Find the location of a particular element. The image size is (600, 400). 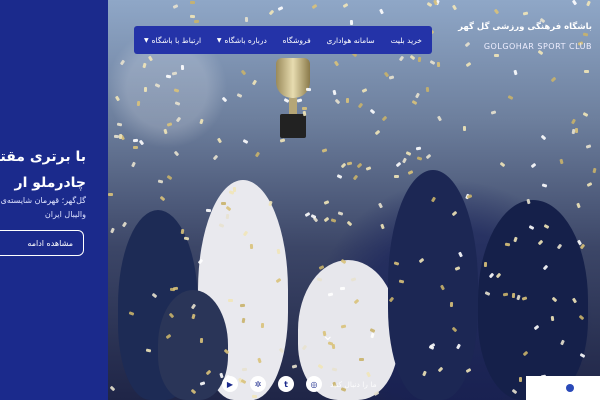

nav-item-buy-ticket: خرید بلیت is located at coordinates (406, 40).